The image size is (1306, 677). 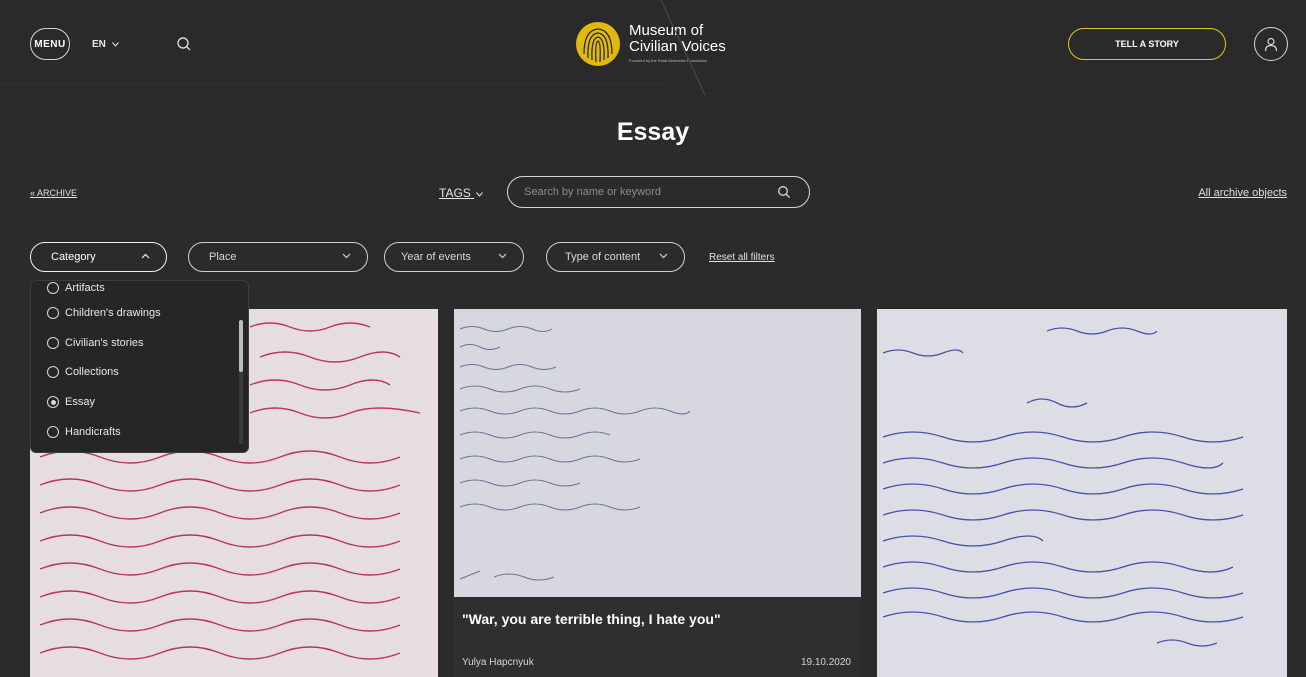 What do you see at coordinates (145, 256) in the screenshot?
I see `chevron-up-icon` at bounding box center [145, 256].